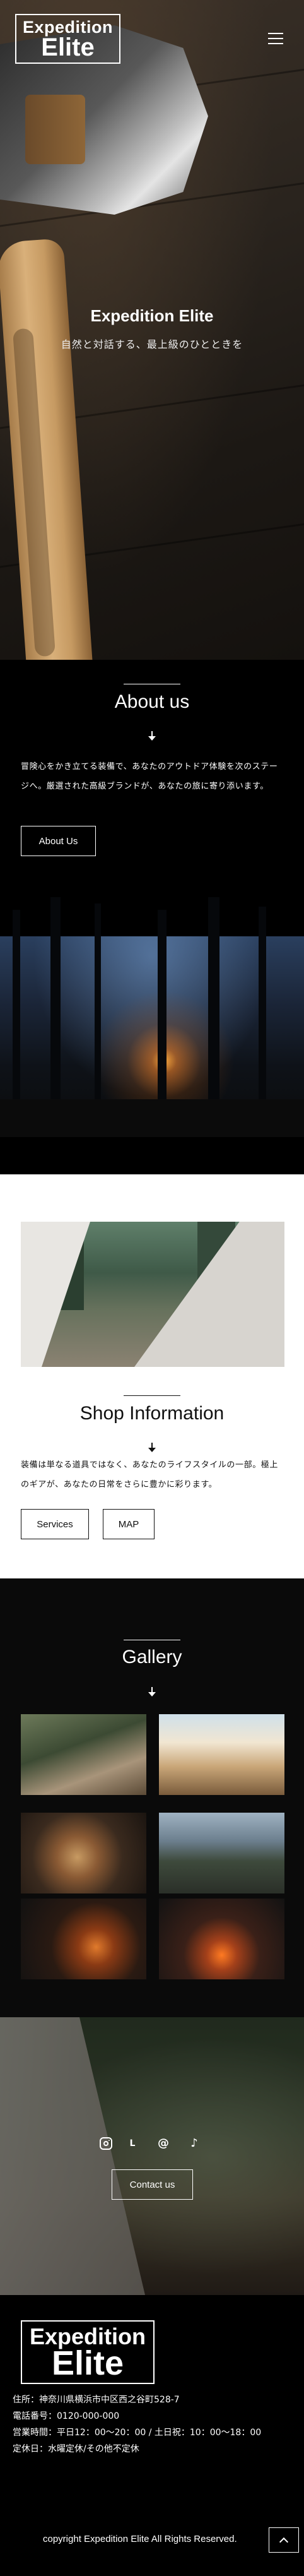 The width and height of the screenshot is (304, 2576). What do you see at coordinates (284, 2540) in the screenshot?
I see `chevron-up-icon` at bounding box center [284, 2540].